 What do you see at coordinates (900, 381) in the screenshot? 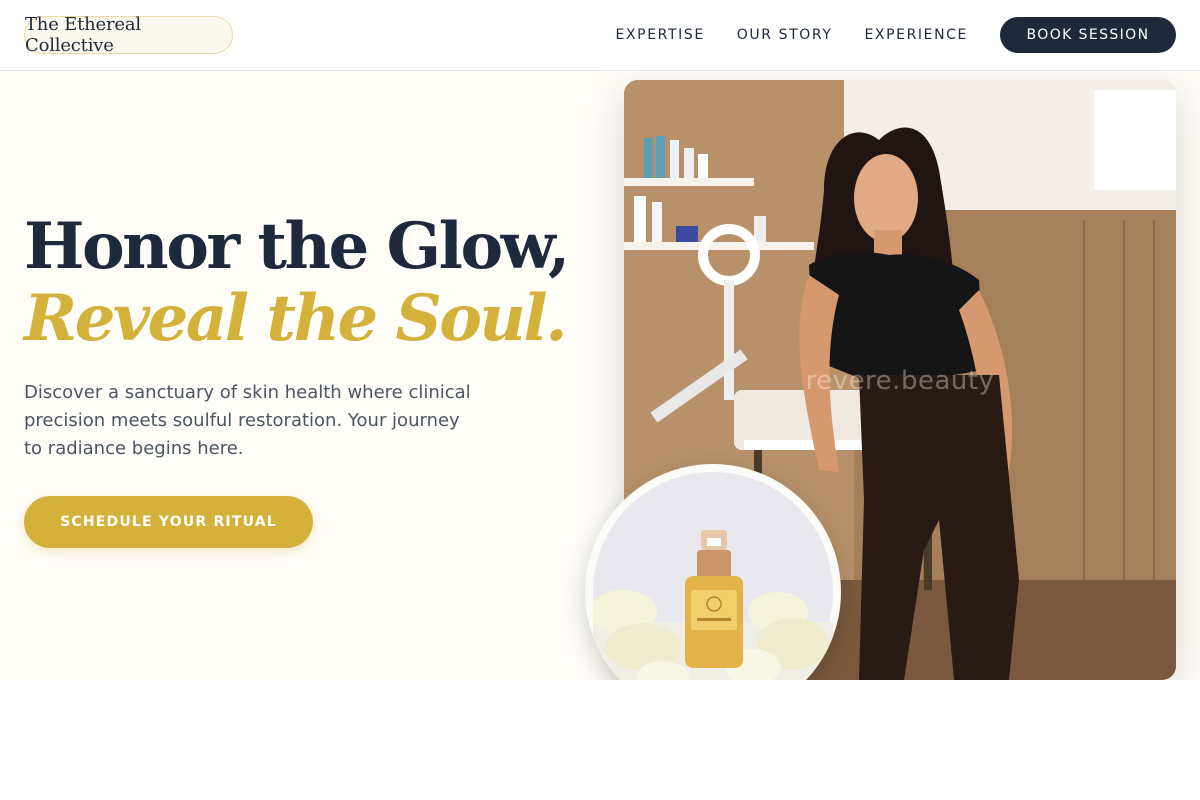
I see `photo-watermark: revere.beauty` at bounding box center [900, 381].